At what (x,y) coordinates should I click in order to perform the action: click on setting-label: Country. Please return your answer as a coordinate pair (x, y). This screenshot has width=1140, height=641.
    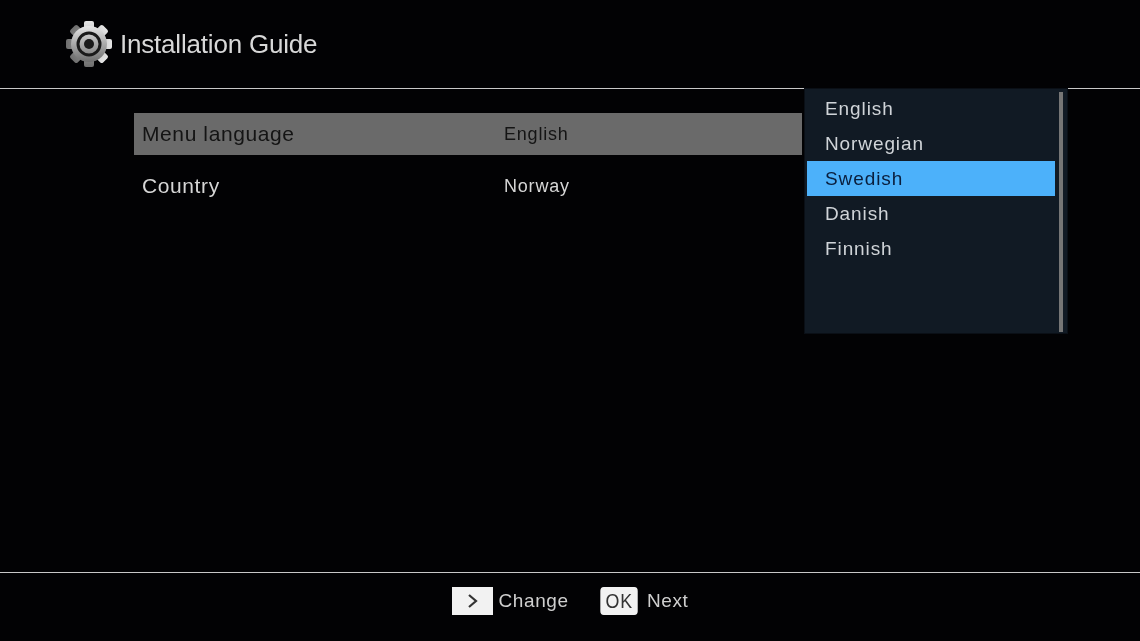
    Looking at the image, I should click on (181, 186).